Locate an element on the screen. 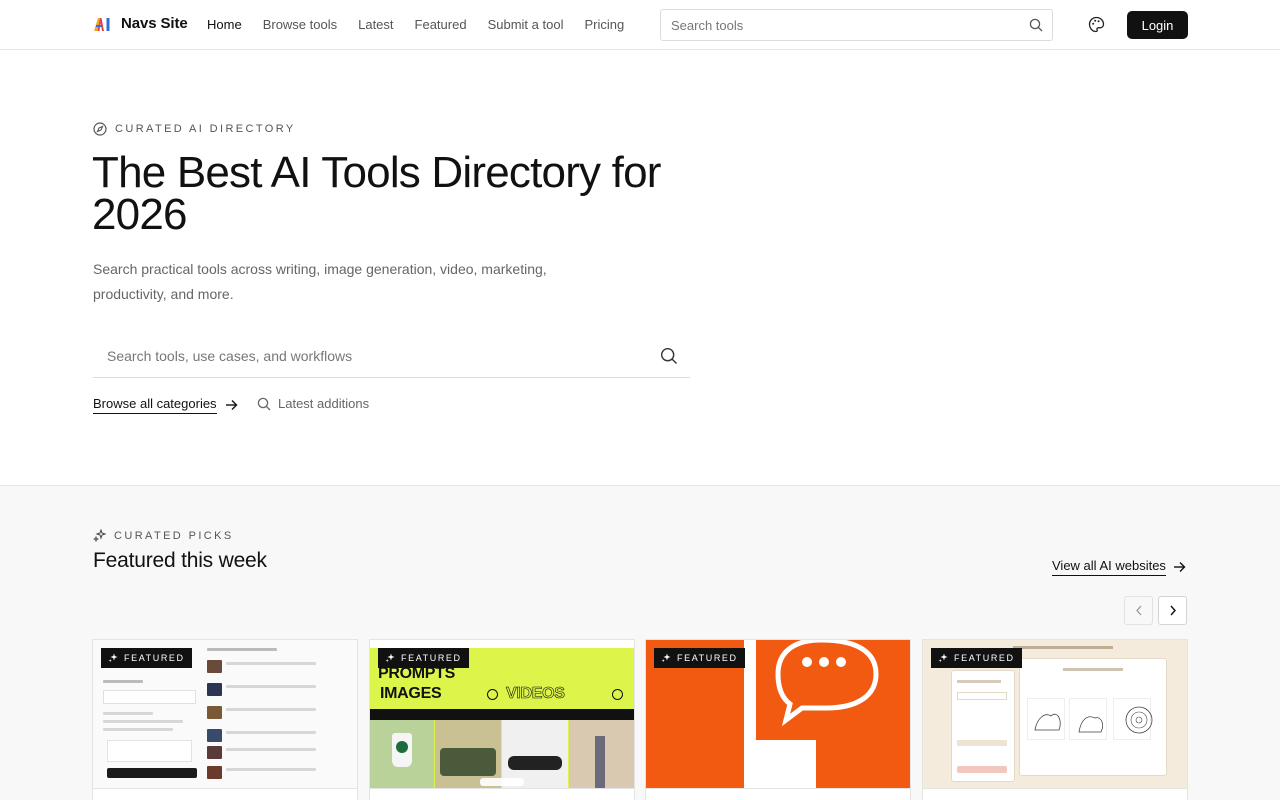  nav-submit-tool: Submit a tool is located at coordinates (526, 24).